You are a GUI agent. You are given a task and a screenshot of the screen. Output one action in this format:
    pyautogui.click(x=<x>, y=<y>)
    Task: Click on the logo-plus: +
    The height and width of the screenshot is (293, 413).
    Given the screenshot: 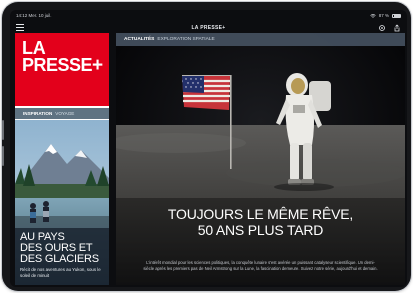 What is the action you would take?
    pyautogui.click(x=97, y=66)
    